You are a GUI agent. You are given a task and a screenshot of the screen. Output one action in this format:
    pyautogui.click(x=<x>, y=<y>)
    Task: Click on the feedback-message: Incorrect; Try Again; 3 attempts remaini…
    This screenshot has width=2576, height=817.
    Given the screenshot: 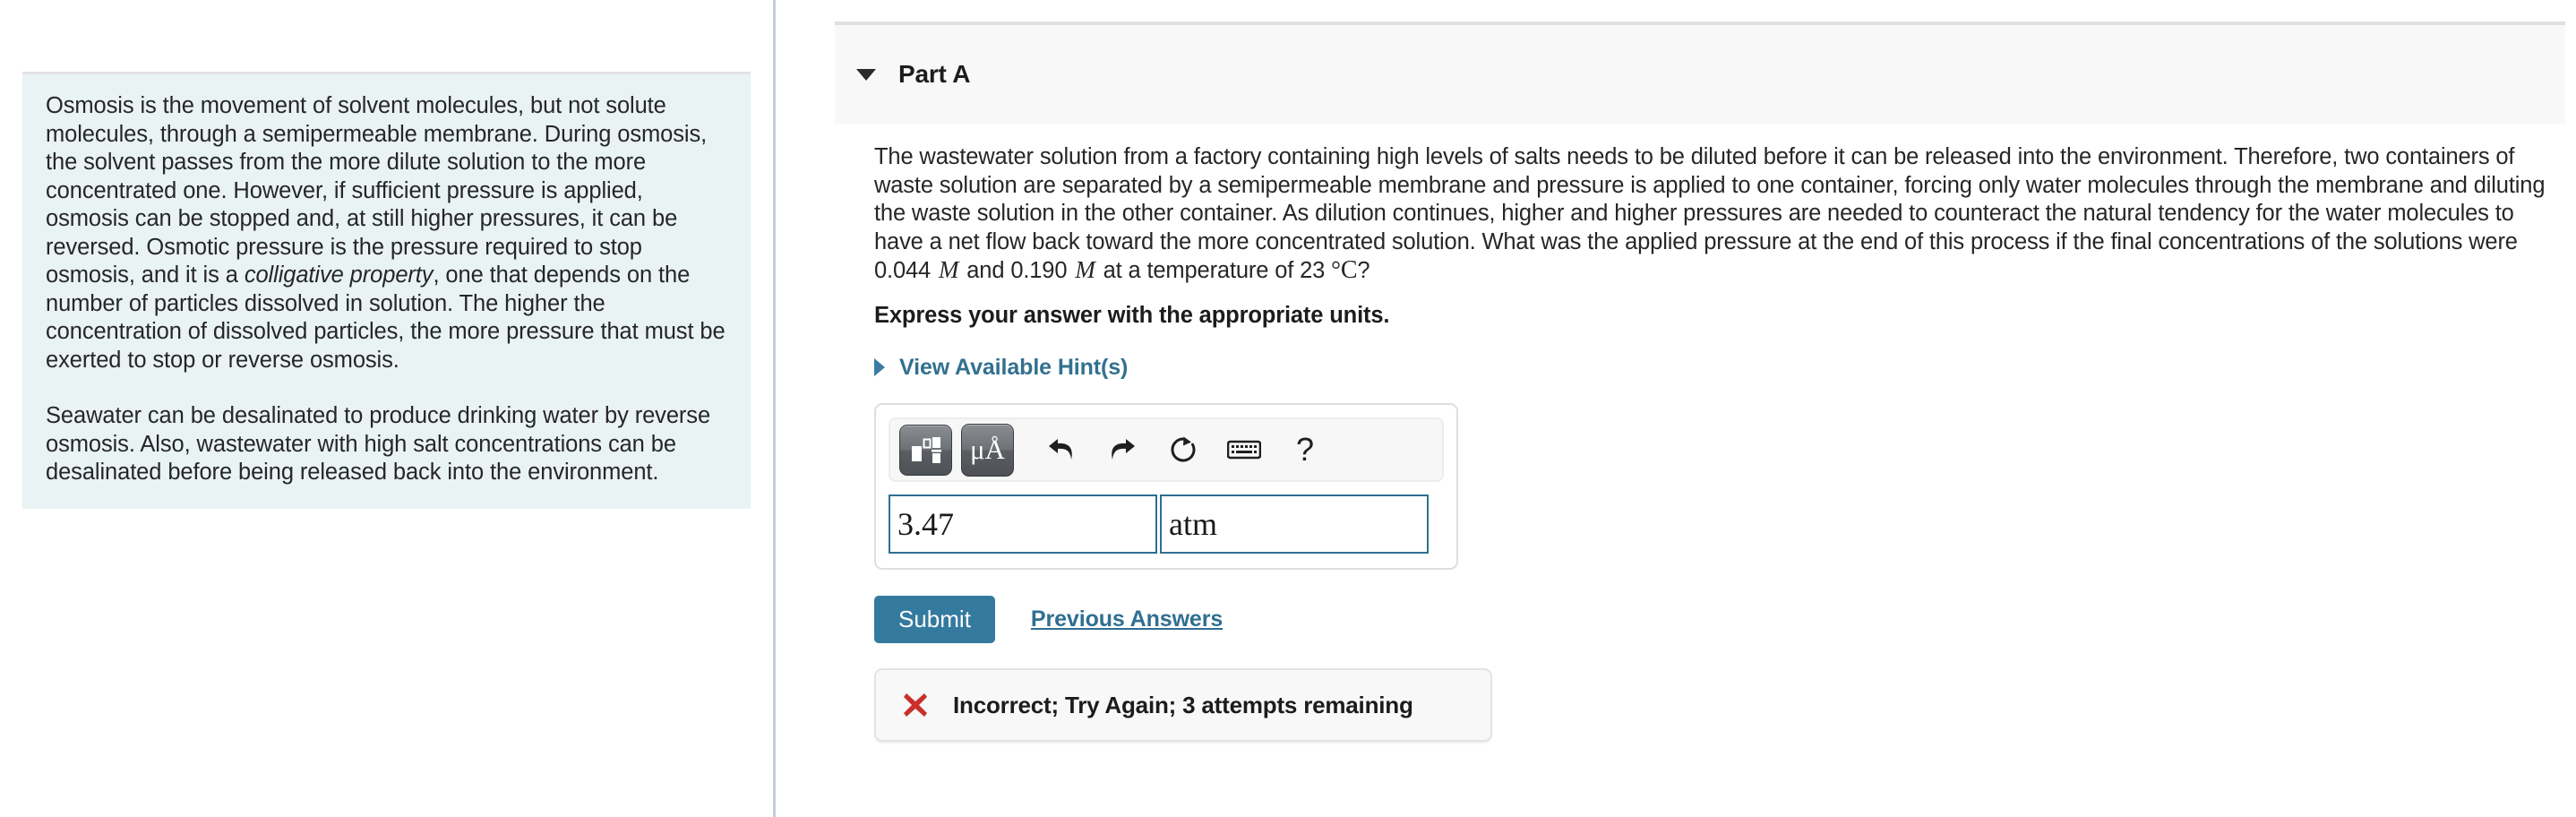 What is the action you would take?
    pyautogui.click(x=1183, y=704)
    